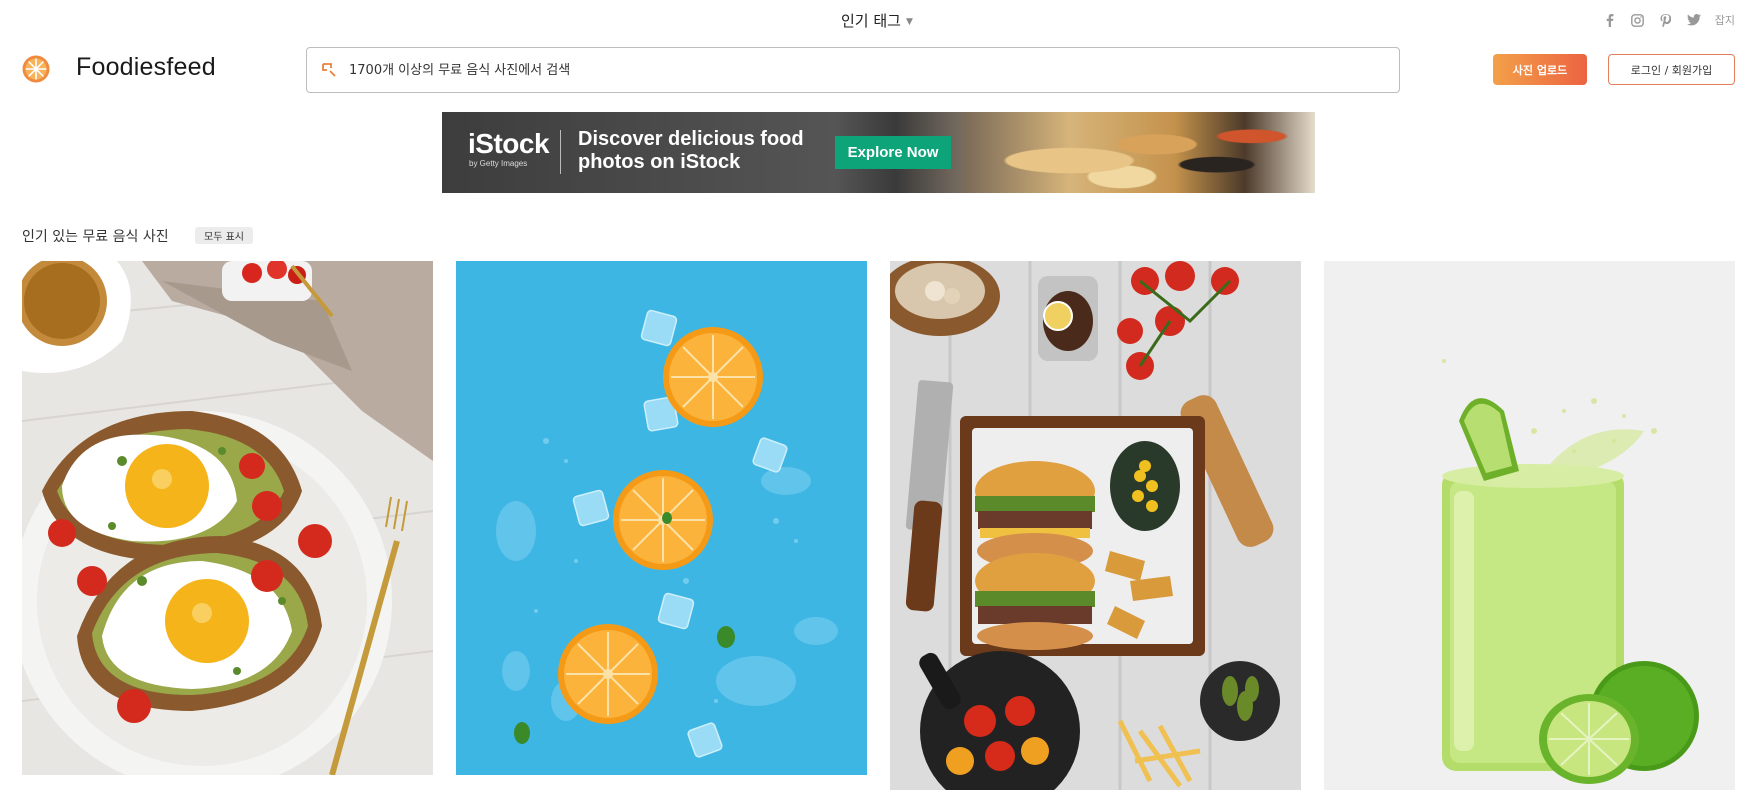 The height and width of the screenshot is (790, 1751). I want to click on ad-tagline: Discover delicious food photos on iStock, so click(691, 150).